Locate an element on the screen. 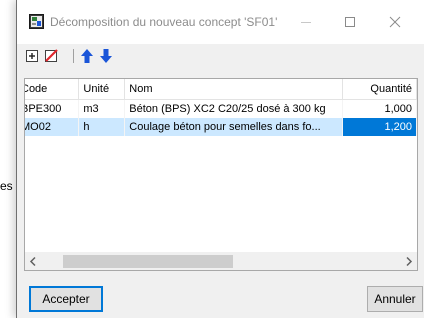  cancel-button: Annuler is located at coordinates (395, 299).